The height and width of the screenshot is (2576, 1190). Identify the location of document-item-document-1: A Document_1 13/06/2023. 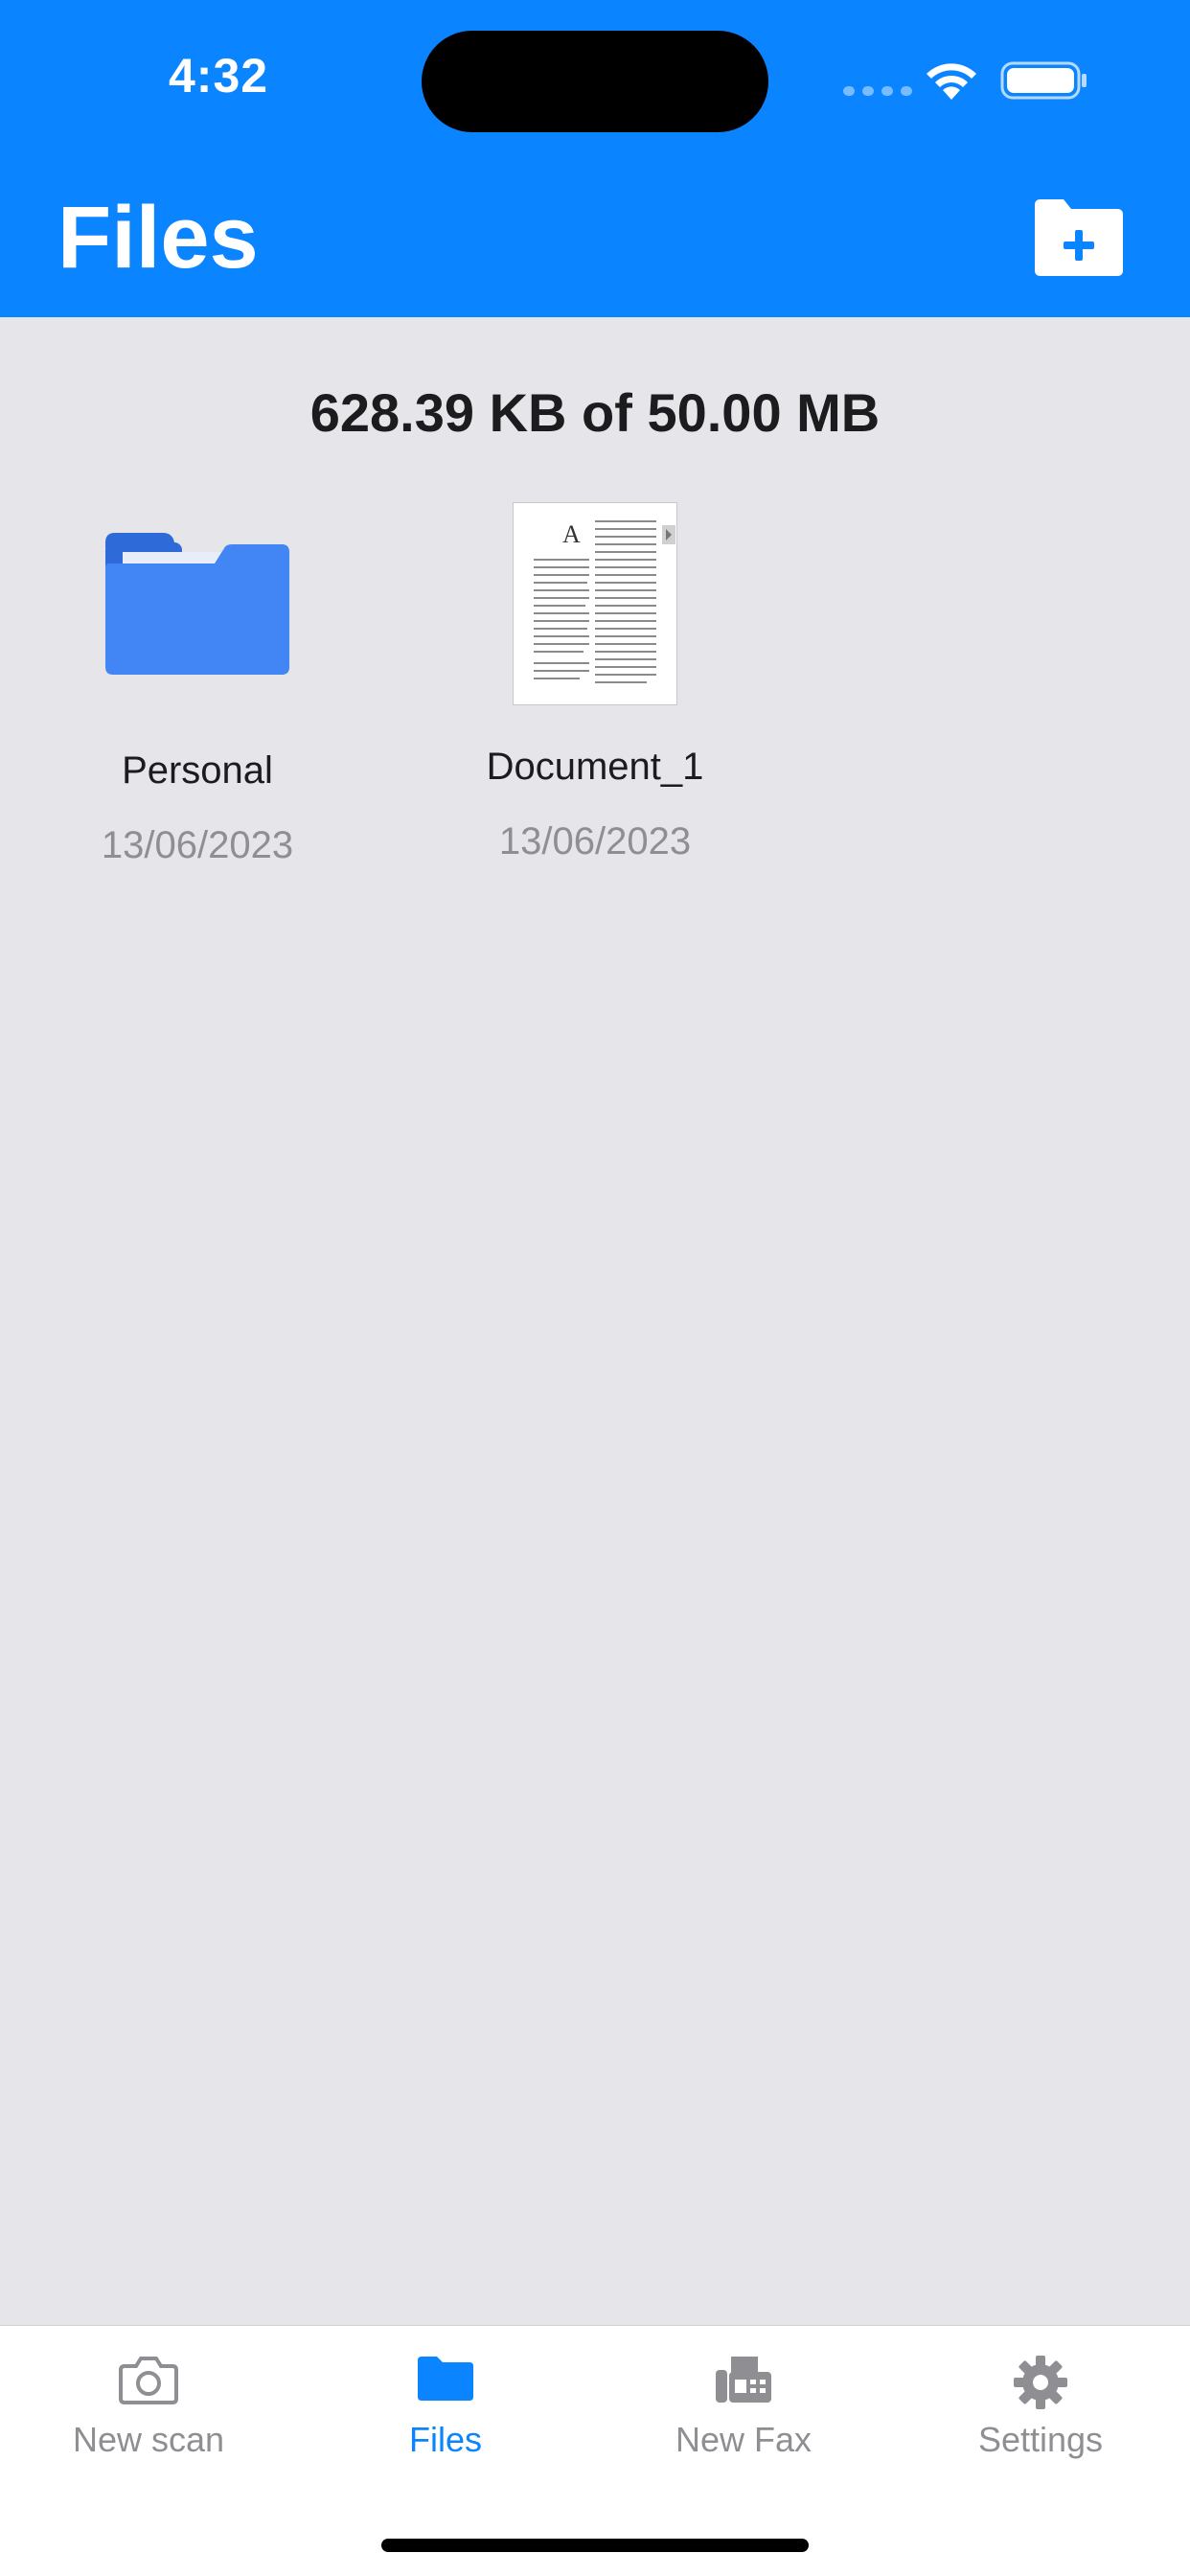
(595, 684).